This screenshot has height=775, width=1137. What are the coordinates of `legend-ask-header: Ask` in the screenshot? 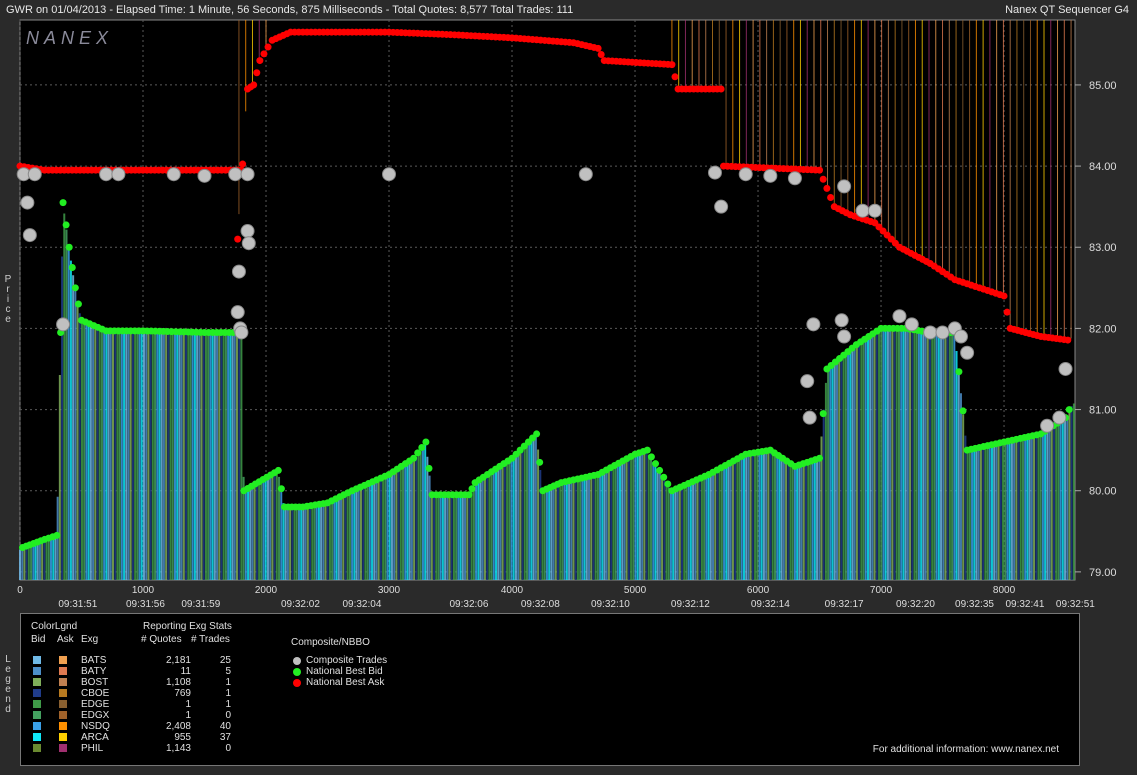 It's located at (65, 639).